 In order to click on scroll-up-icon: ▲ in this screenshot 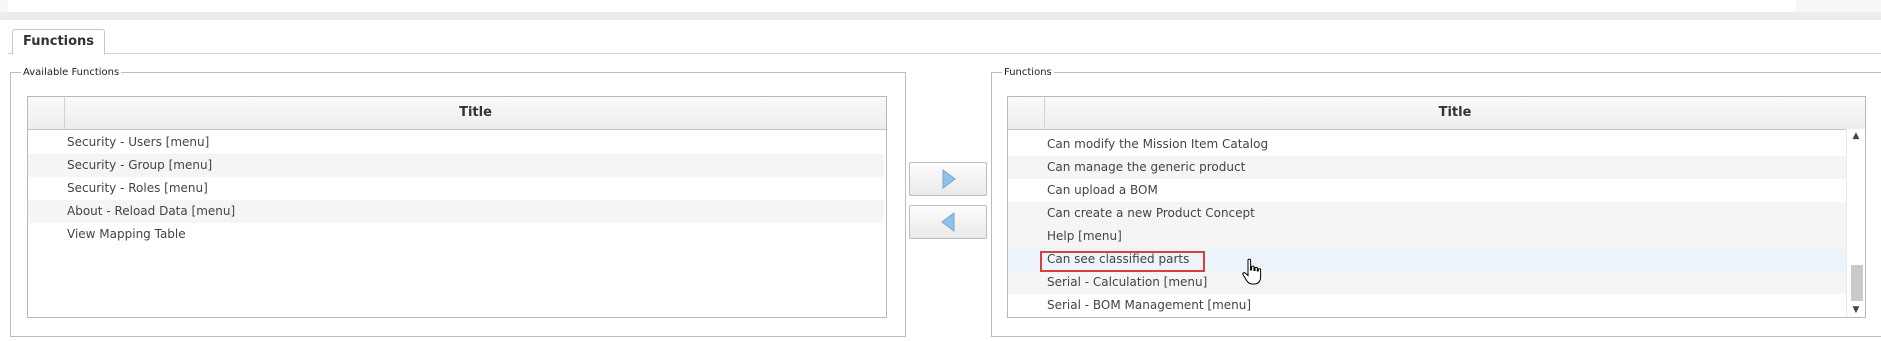, I will do `click(1856, 136)`.